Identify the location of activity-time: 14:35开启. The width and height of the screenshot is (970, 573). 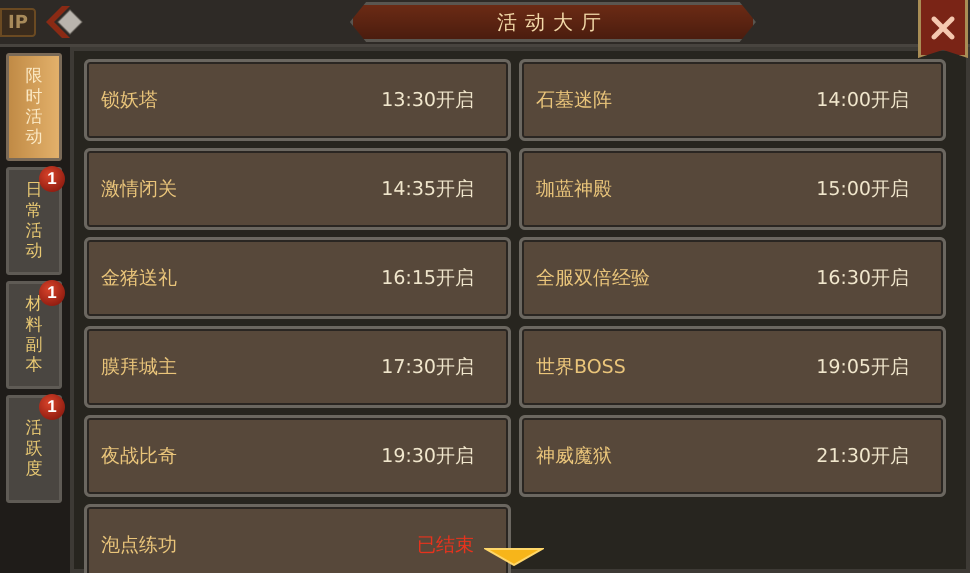
(427, 189).